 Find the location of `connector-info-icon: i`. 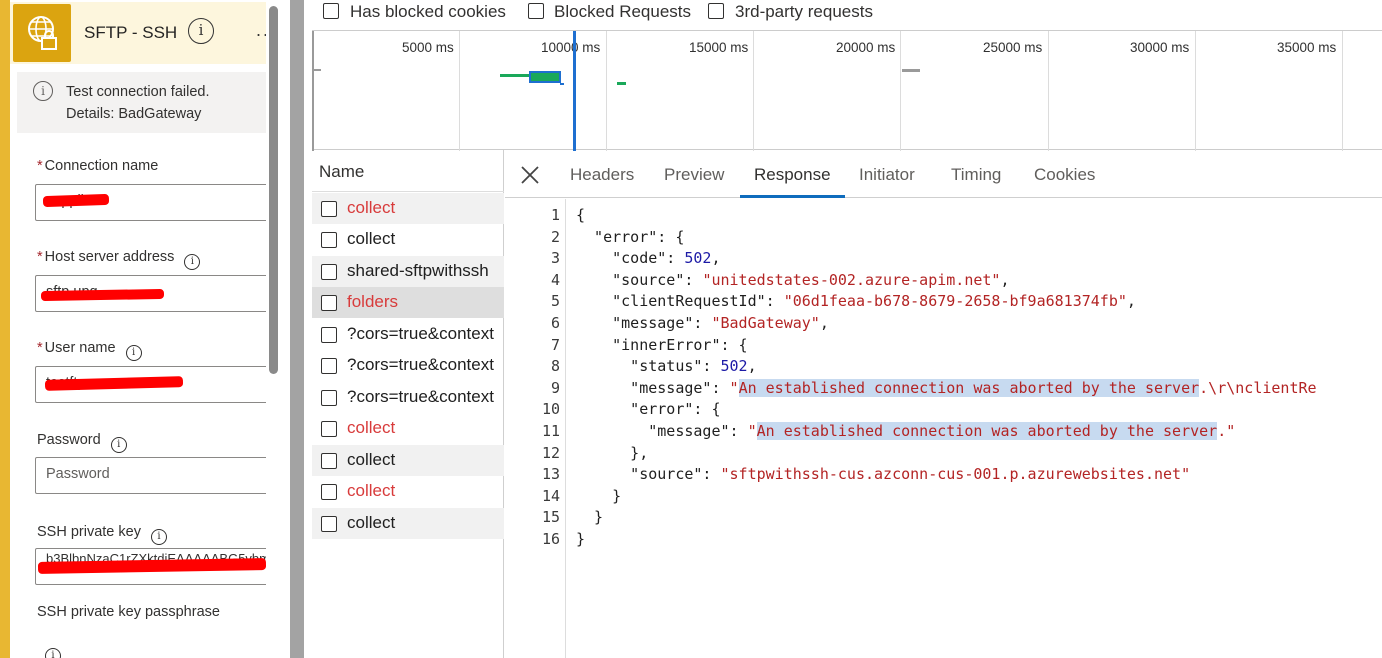

connector-info-icon: i is located at coordinates (201, 31).